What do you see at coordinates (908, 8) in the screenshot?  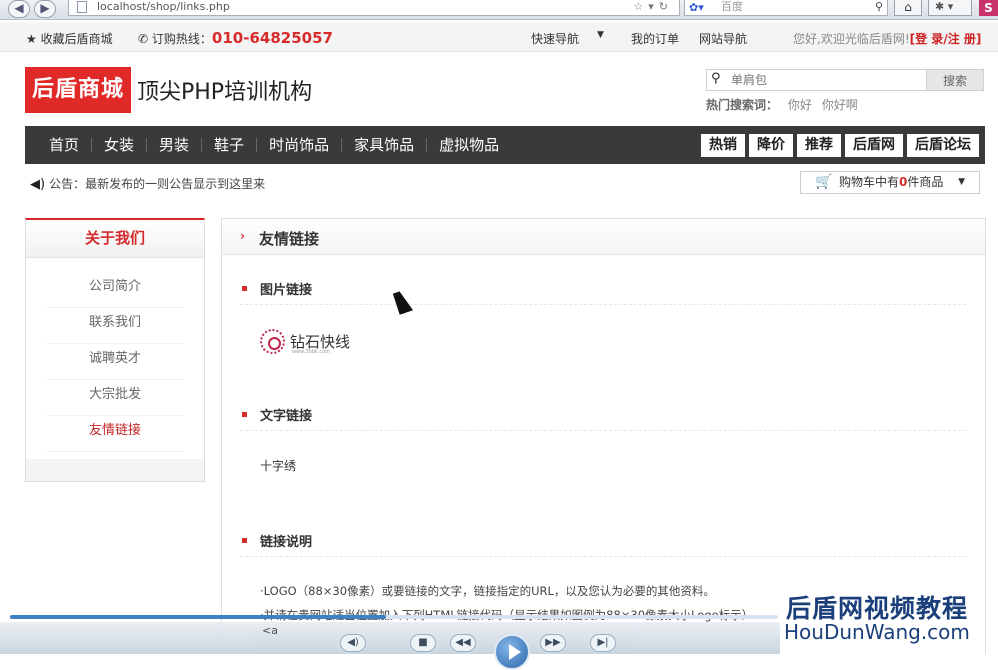 I see `home-icon: ⌂` at bounding box center [908, 8].